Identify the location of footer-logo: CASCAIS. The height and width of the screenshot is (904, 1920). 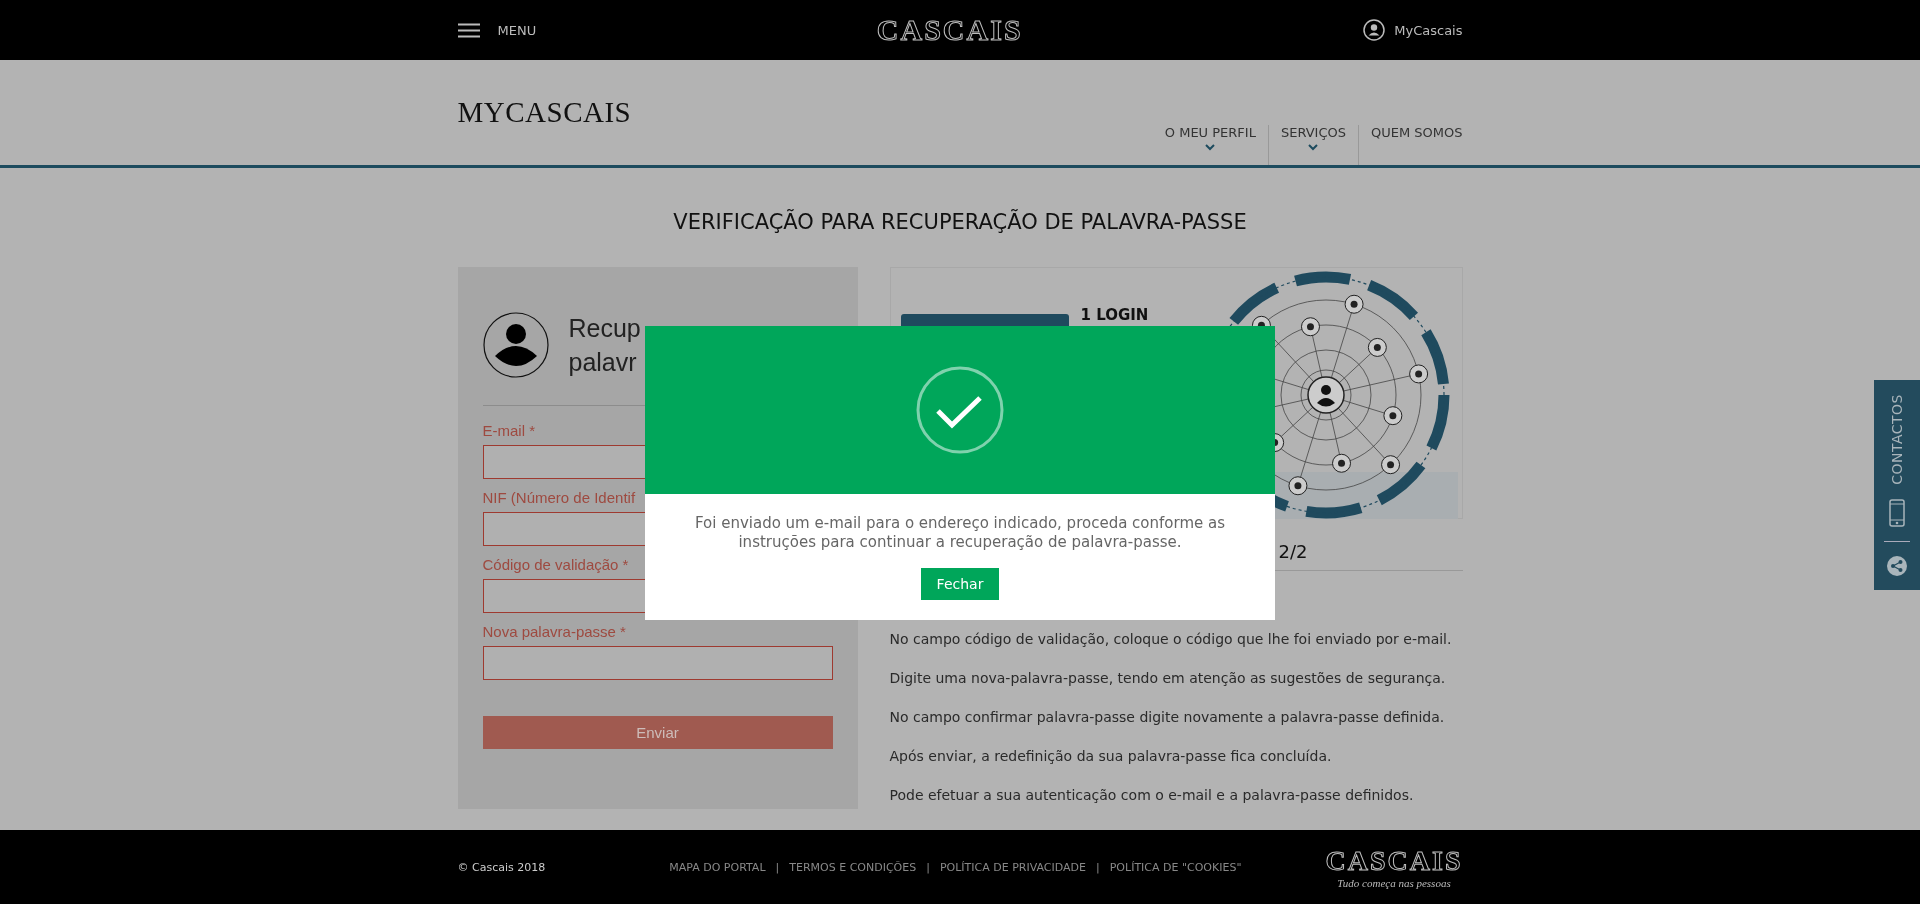
(1394, 861).